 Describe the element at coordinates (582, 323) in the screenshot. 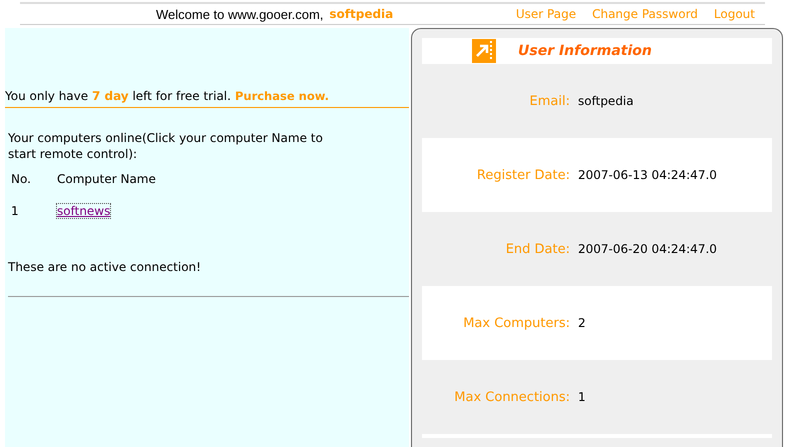

I see `field-value: 2` at that location.